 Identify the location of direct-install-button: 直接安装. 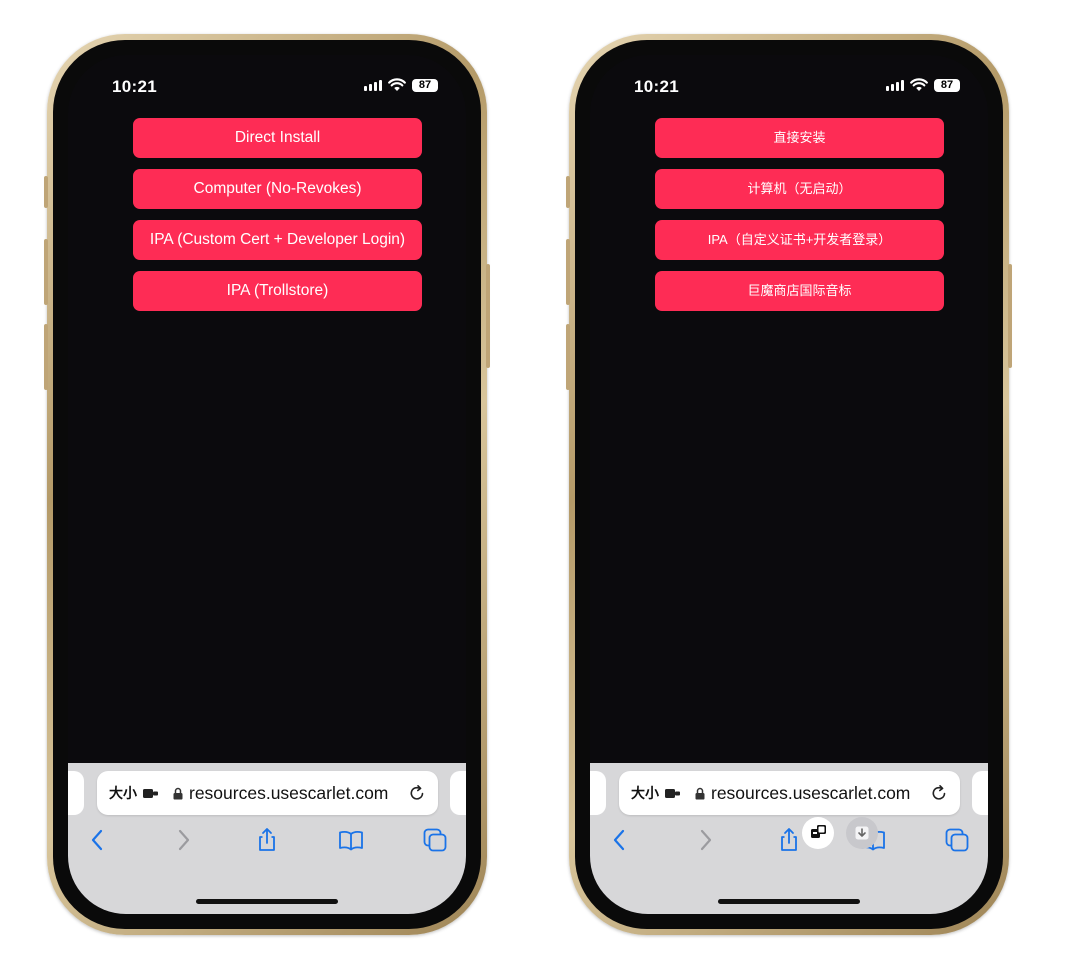
(799, 138).